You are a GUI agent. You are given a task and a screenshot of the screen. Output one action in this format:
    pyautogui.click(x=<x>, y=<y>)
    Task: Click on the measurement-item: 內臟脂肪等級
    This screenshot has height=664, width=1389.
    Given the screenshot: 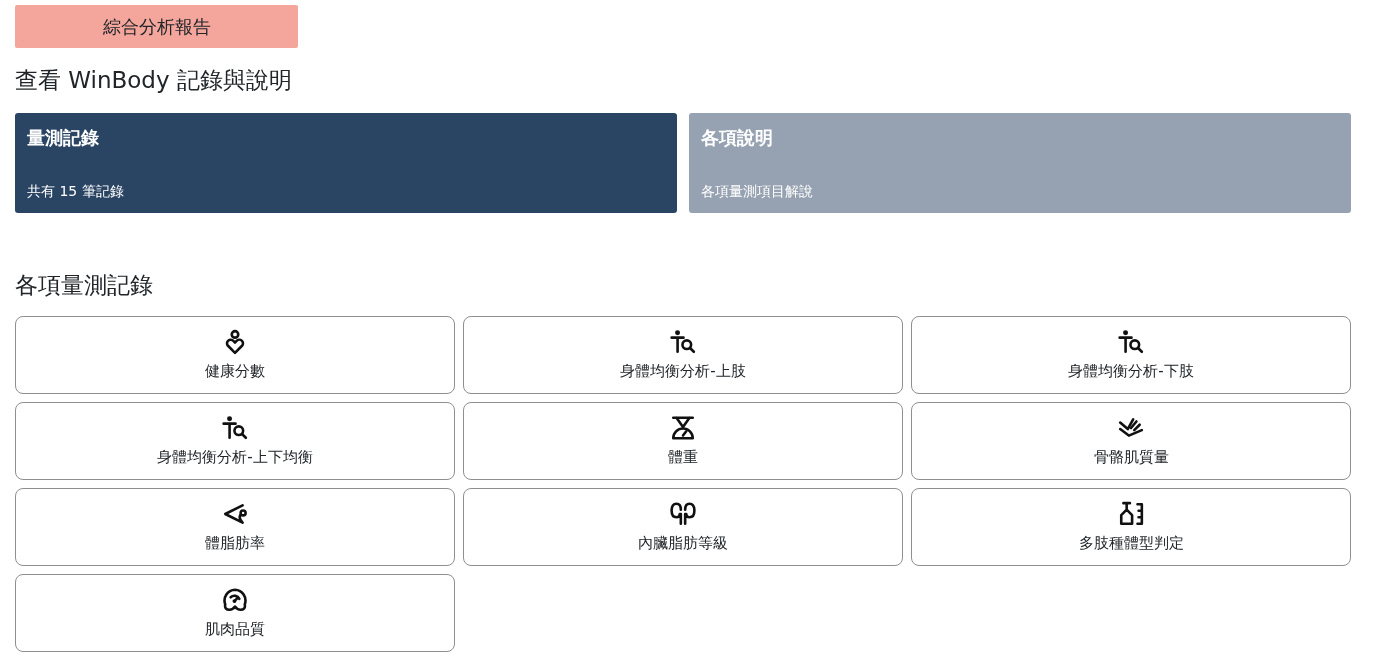 What is the action you would take?
    pyautogui.click(x=683, y=527)
    